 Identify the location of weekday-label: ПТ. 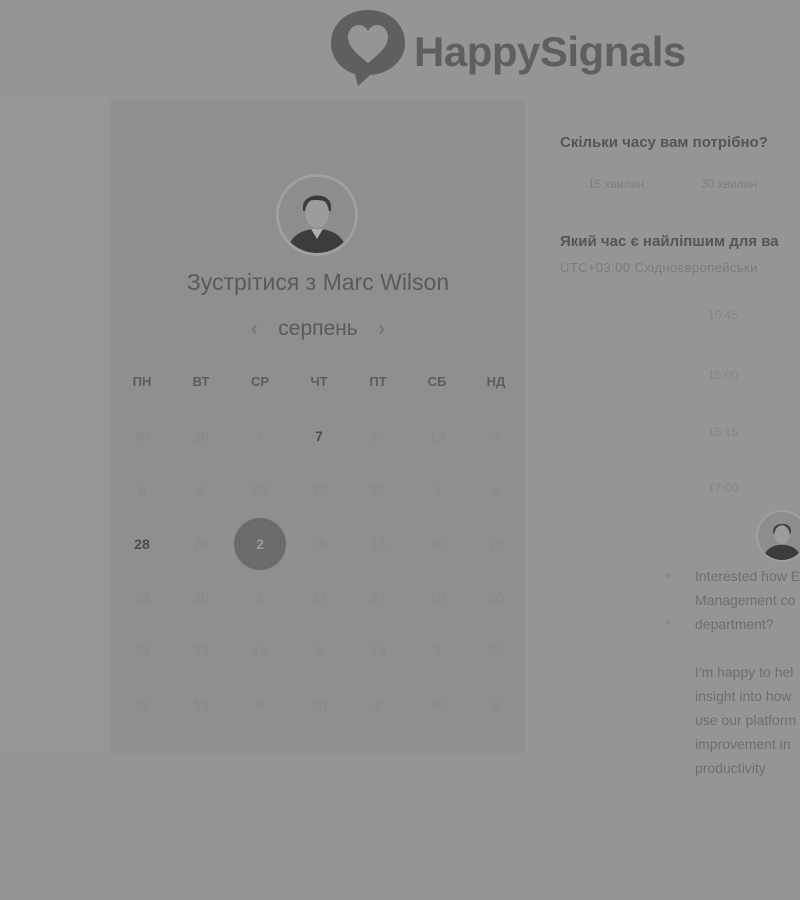
(378, 381).